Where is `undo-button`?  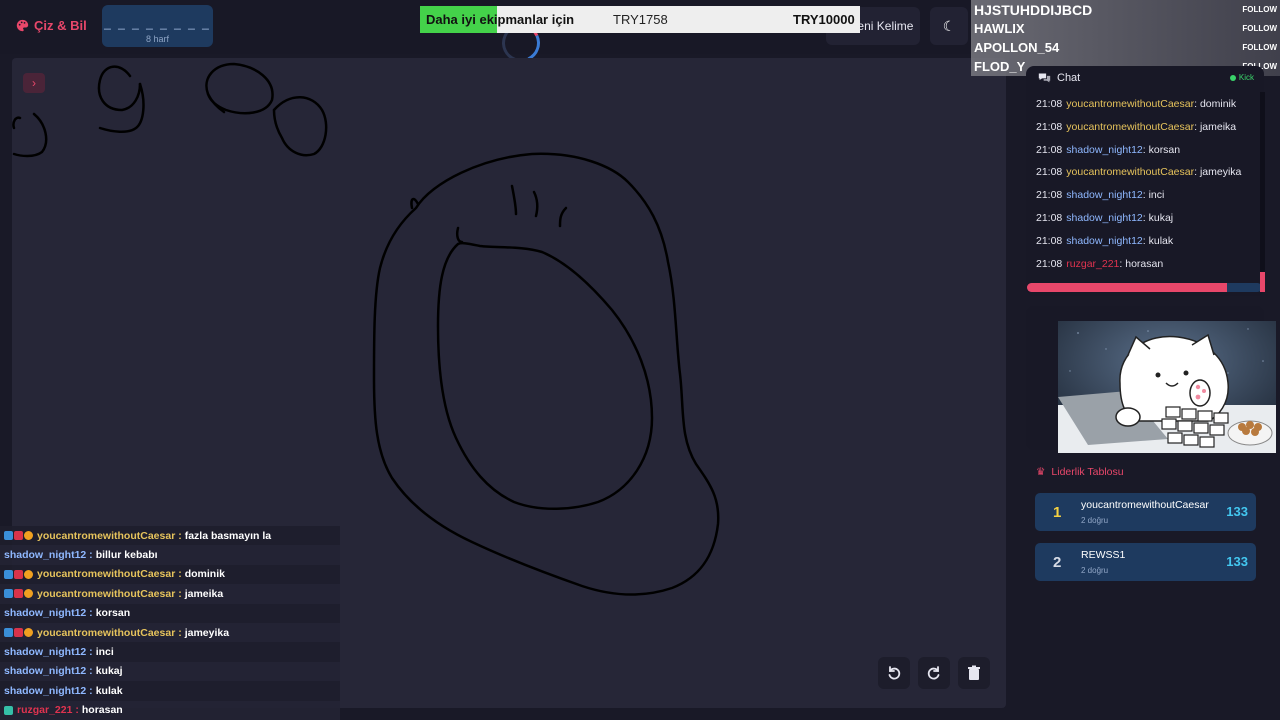 undo-button is located at coordinates (894, 673).